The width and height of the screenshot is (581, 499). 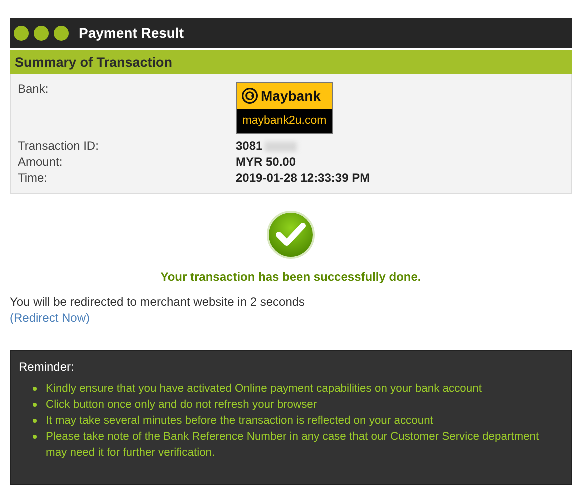 What do you see at coordinates (284, 121) in the screenshot?
I see `logo-url: maybank2u.com` at bounding box center [284, 121].